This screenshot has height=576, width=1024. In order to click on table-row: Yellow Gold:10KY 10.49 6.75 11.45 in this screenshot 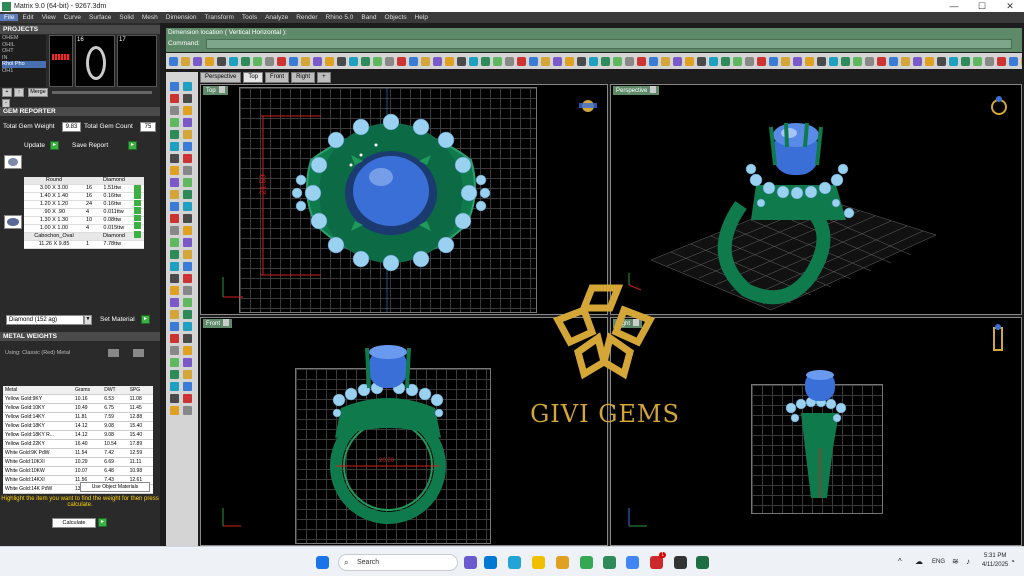, I will do `click(78, 408)`.